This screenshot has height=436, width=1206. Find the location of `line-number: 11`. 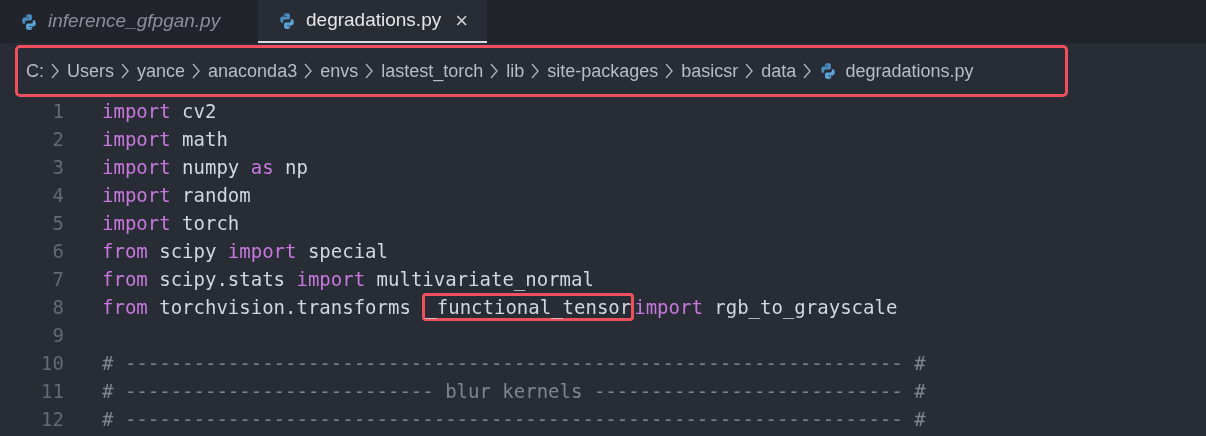

line-number: 11 is located at coordinates (52, 391).